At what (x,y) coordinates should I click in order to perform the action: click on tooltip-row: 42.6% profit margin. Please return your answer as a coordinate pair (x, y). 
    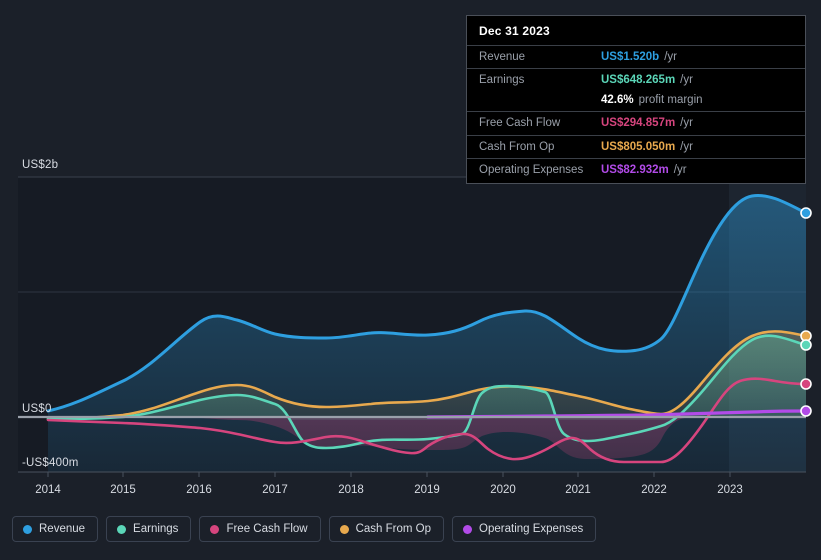
    Looking at the image, I should click on (636, 101).